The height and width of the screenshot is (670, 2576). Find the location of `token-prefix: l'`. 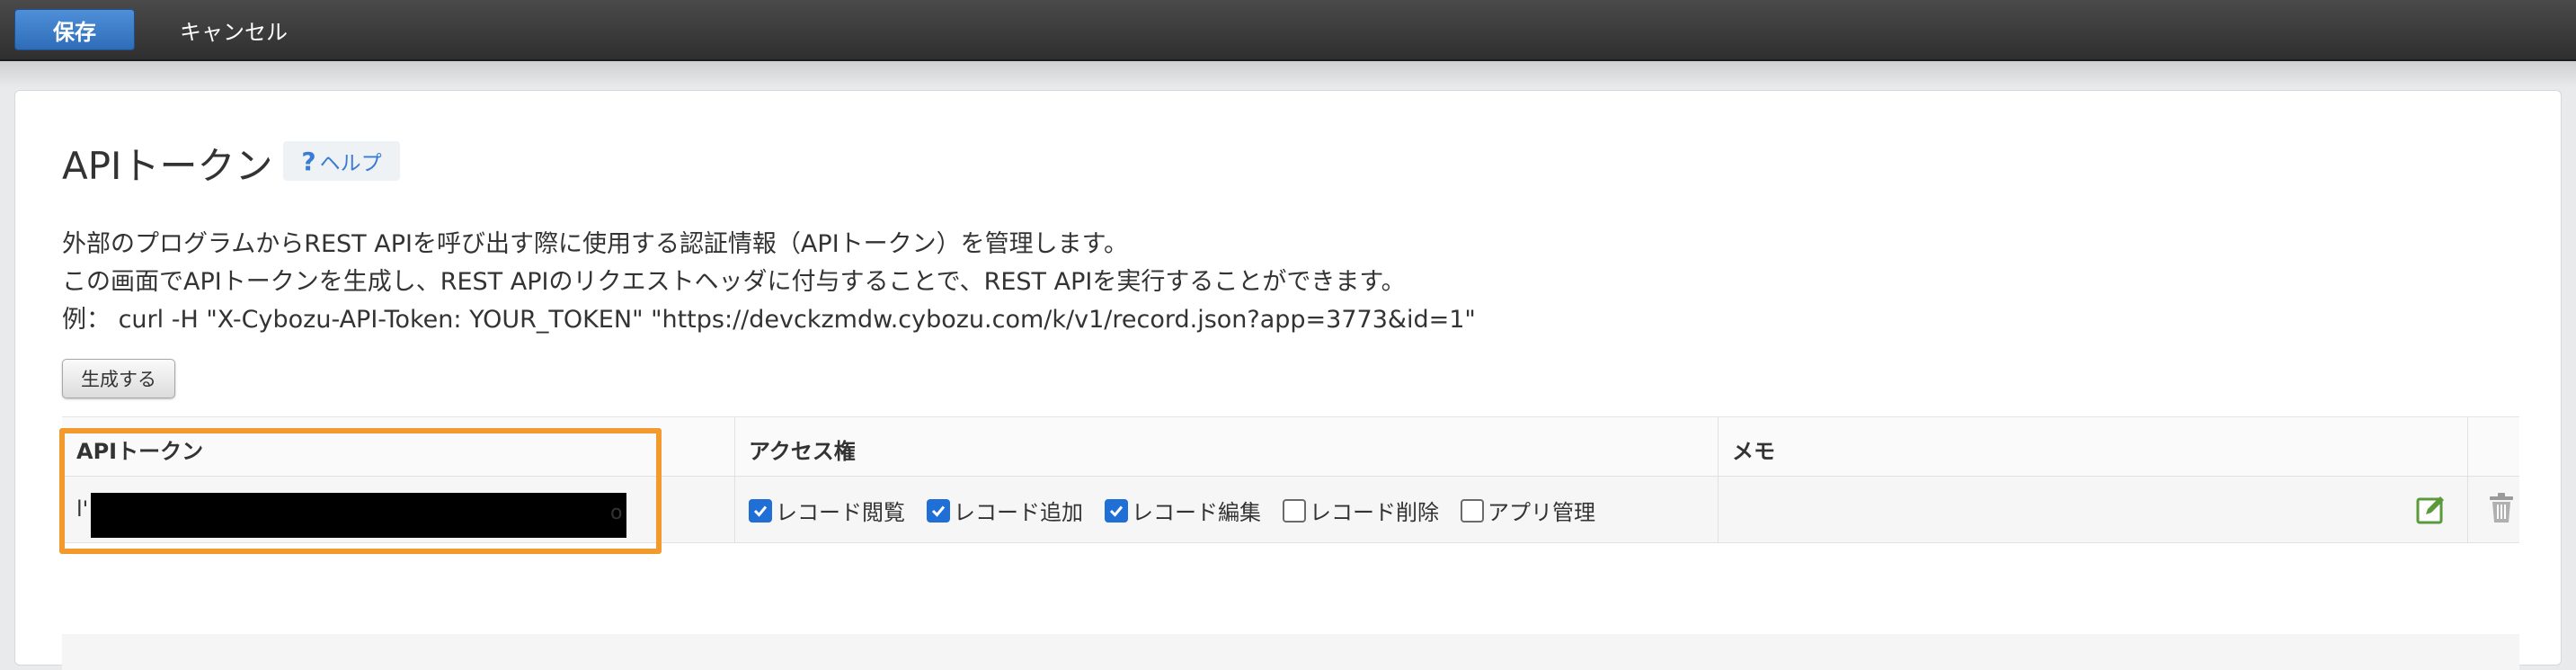

token-prefix: l' is located at coordinates (82, 509).